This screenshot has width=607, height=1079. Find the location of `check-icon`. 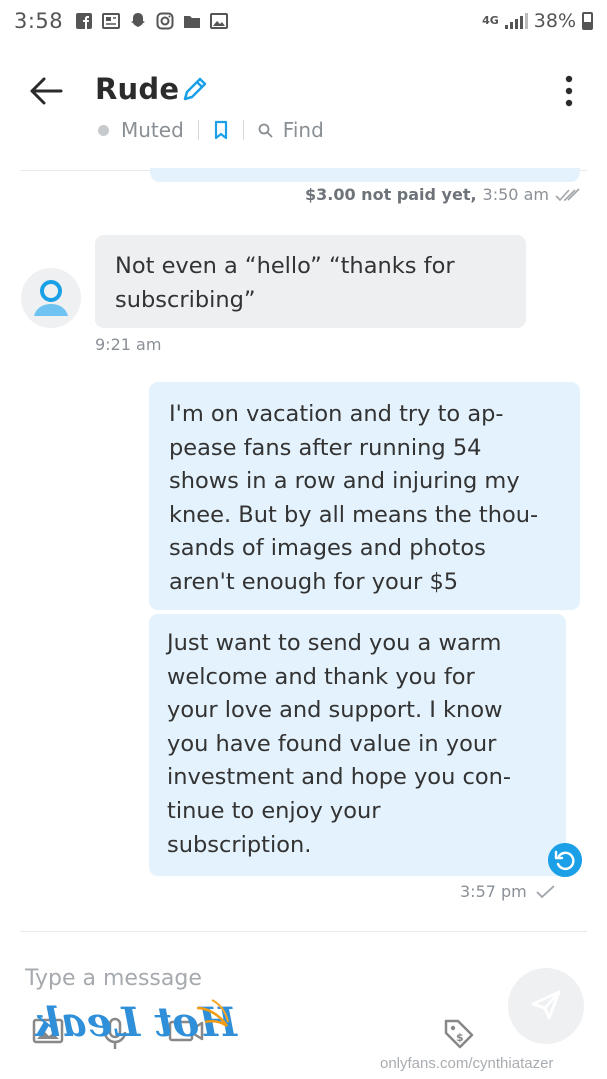

check-icon is located at coordinates (545, 891).